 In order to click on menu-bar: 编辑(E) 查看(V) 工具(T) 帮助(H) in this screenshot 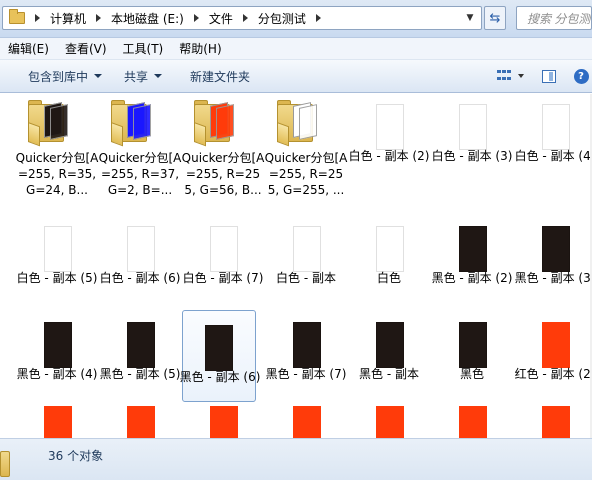, I will do `click(296, 49)`.